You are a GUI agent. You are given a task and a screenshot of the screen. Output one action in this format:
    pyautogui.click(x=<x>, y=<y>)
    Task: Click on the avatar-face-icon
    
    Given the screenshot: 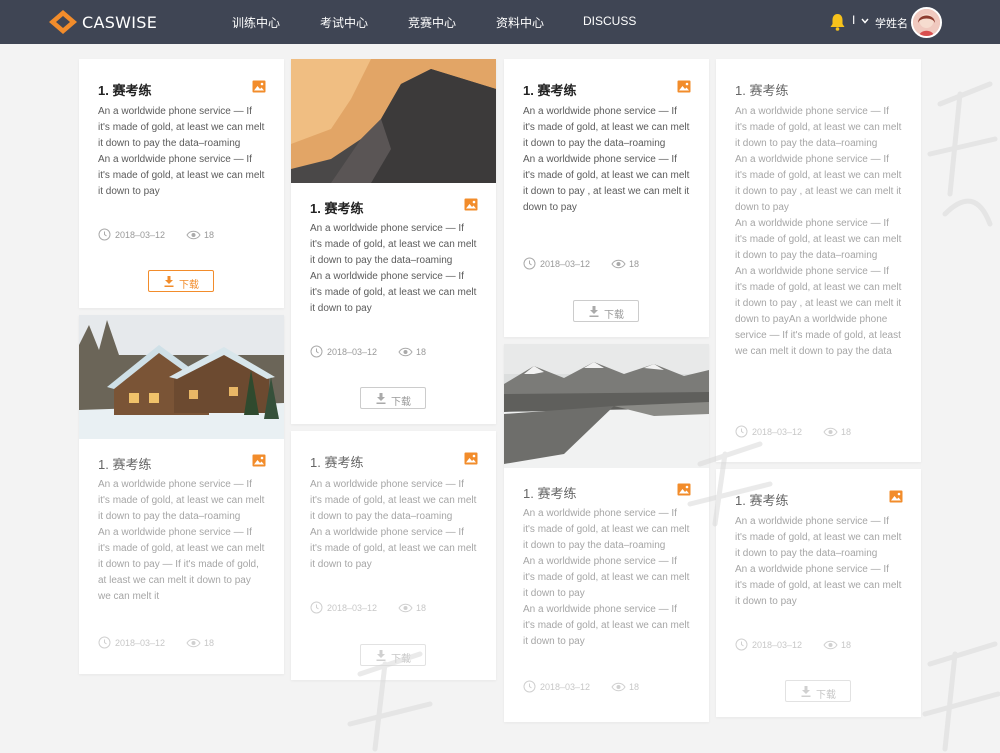 What is the action you would take?
    pyautogui.click(x=926, y=22)
    